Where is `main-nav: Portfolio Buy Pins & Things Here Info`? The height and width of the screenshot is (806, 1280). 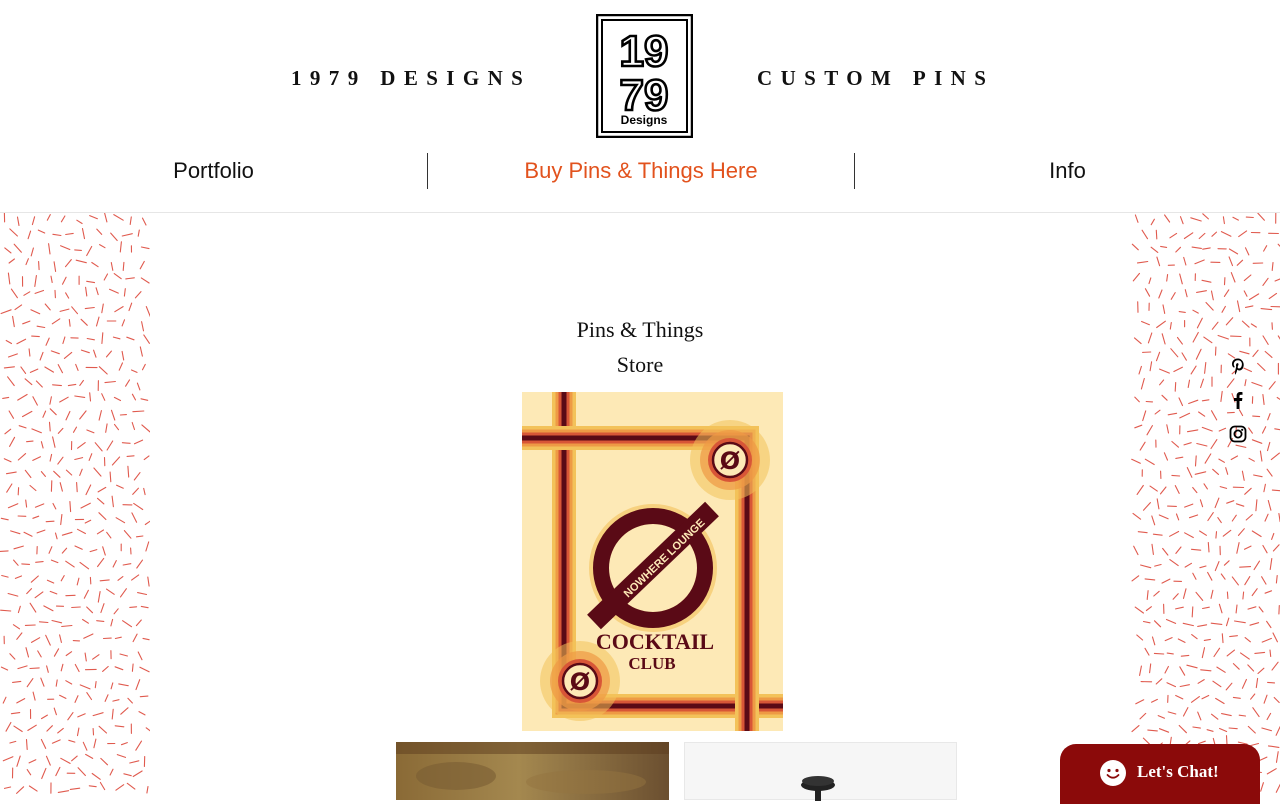 main-nav: Portfolio Buy Pins & Things Here Info is located at coordinates (640, 171).